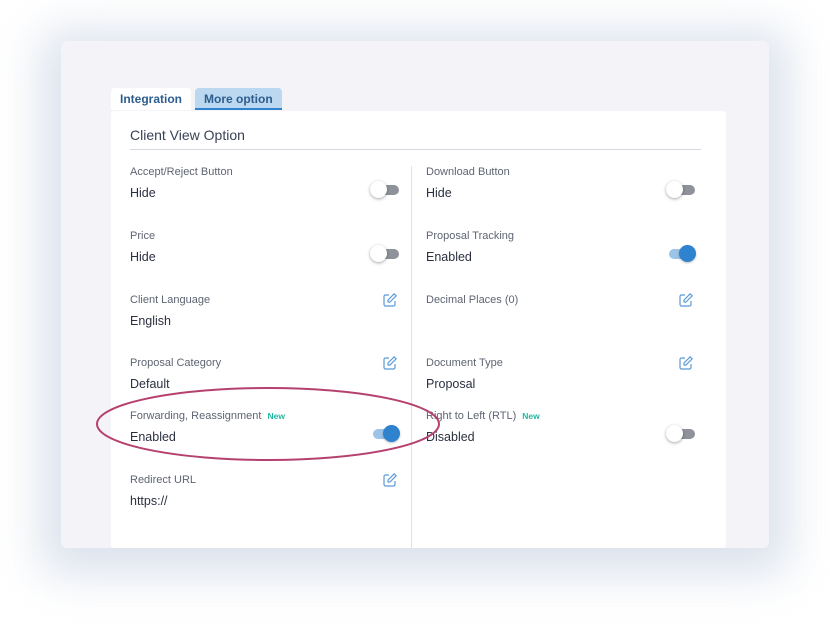 The image size is (830, 629). Describe the element at coordinates (471, 416) in the screenshot. I see `field-label-text: Right to Left (RTL)` at that location.